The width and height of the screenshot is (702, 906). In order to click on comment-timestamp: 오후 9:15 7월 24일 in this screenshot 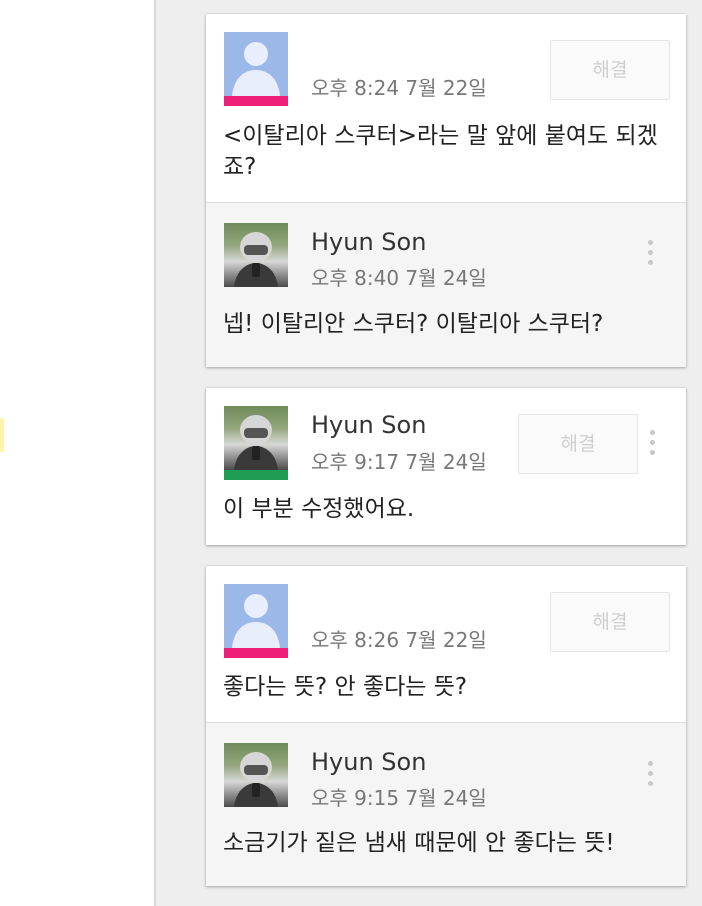, I will do `click(399, 798)`.